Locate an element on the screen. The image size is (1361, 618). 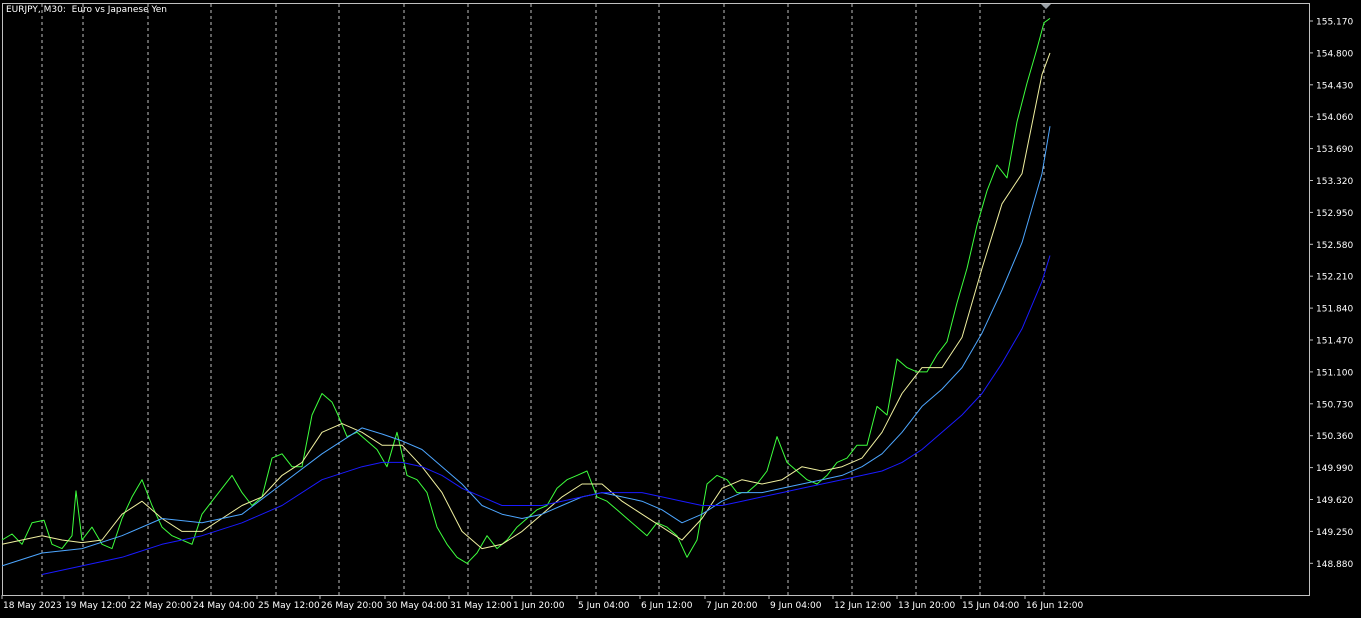
x-tick-label: 30 May 04:00 is located at coordinates (417, 606).